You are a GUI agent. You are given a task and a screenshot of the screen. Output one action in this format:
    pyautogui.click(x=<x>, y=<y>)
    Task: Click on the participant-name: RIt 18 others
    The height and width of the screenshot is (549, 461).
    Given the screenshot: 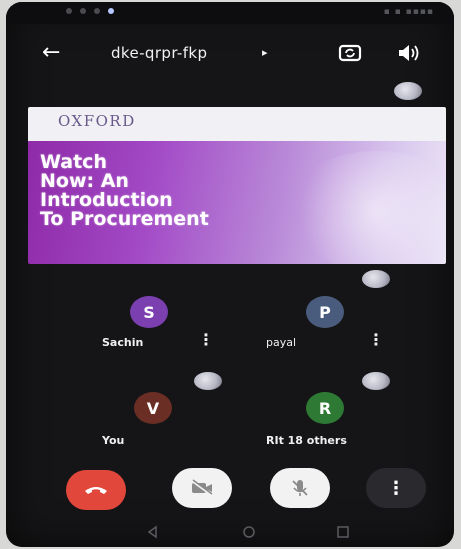 What is the action you would take?
    pyautogui.click(x=306, y=440)
    